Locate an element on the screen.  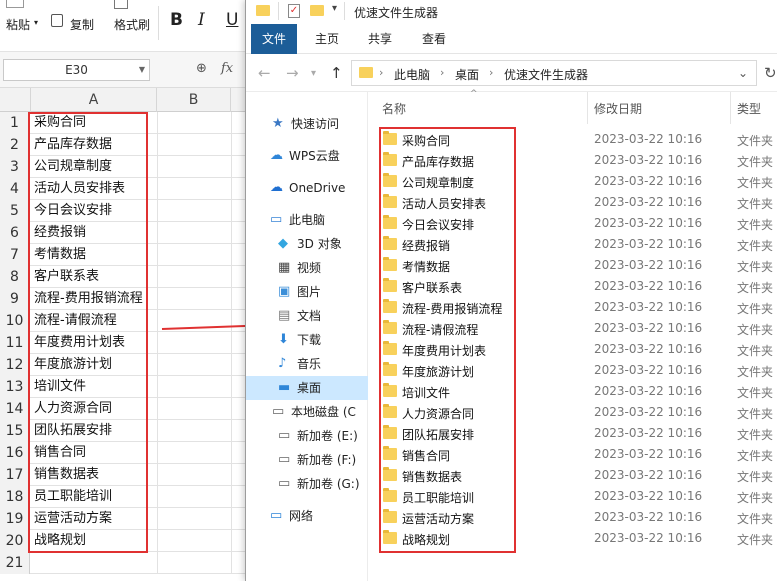
column-header-type: 类型 is located at coordinates (749, 108).